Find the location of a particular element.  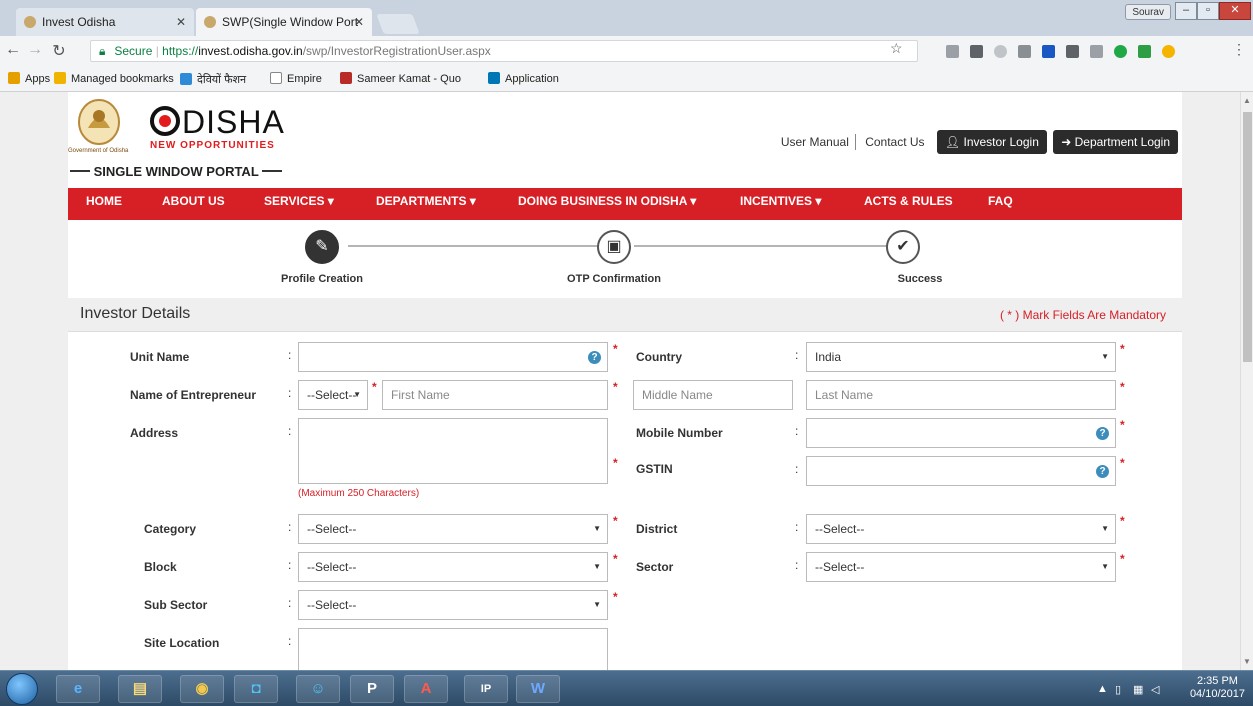

sector-select: --Select-- ▼ is located at coordinates (961, 567).